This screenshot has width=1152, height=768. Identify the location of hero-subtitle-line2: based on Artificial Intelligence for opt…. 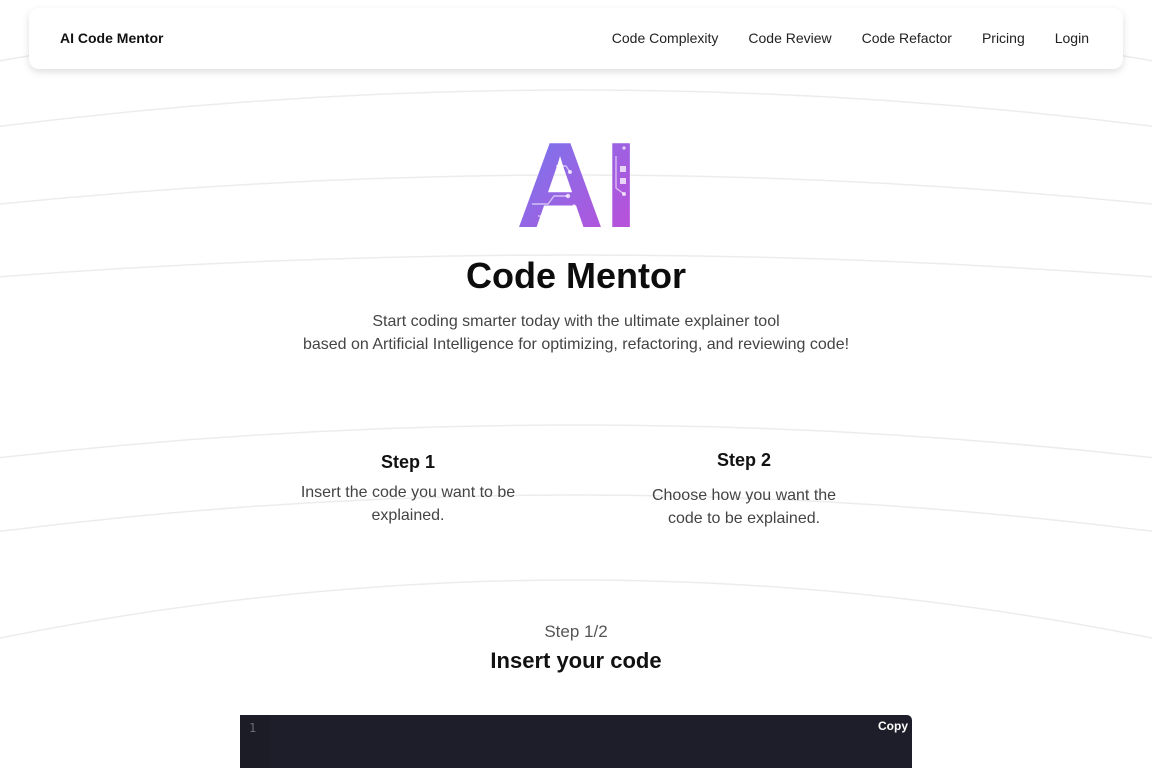
(576, 344).